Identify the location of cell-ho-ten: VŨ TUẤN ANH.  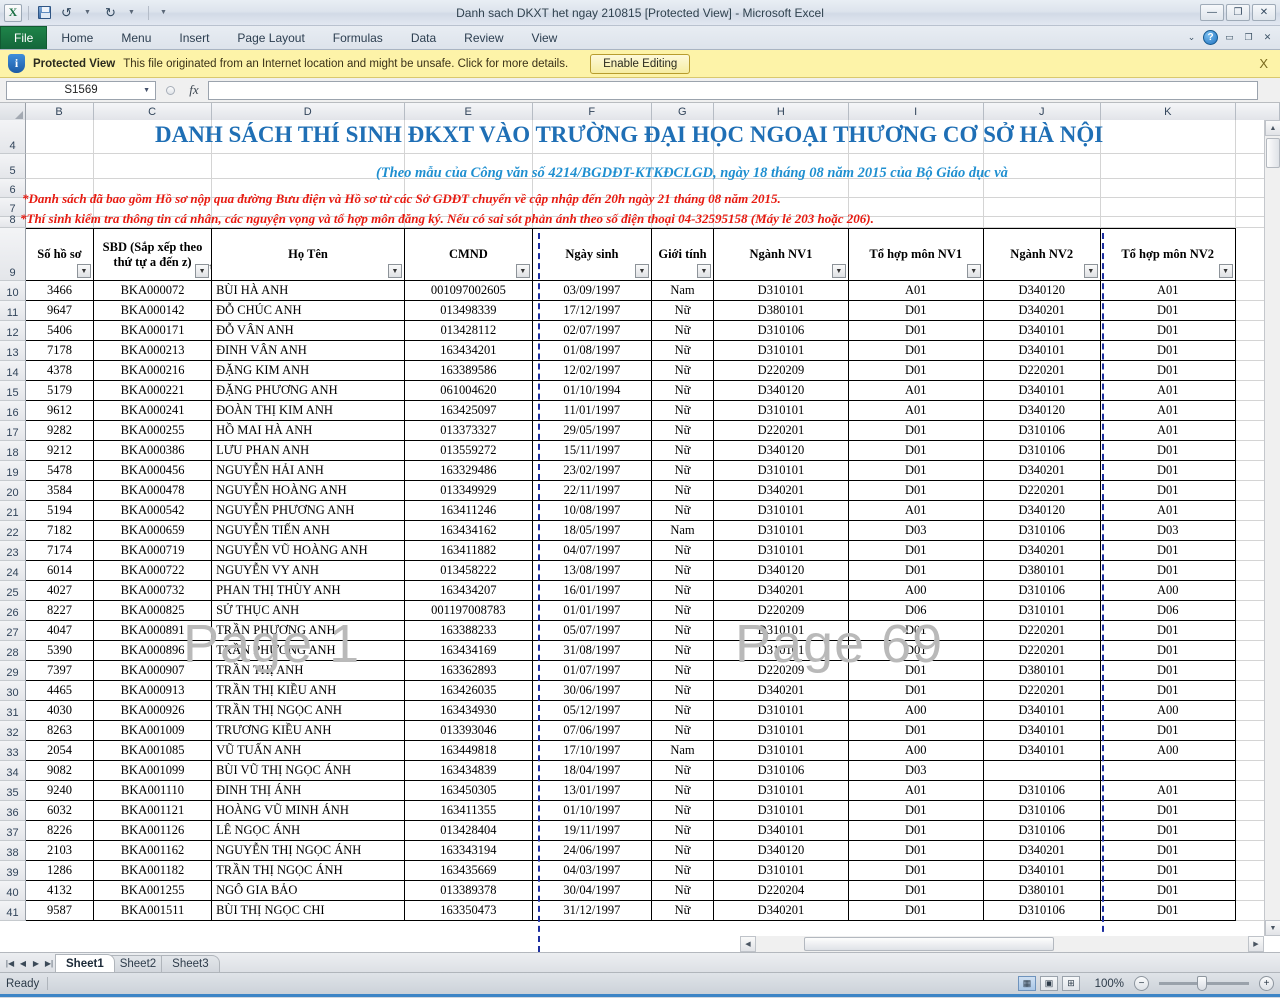
(308, 751).